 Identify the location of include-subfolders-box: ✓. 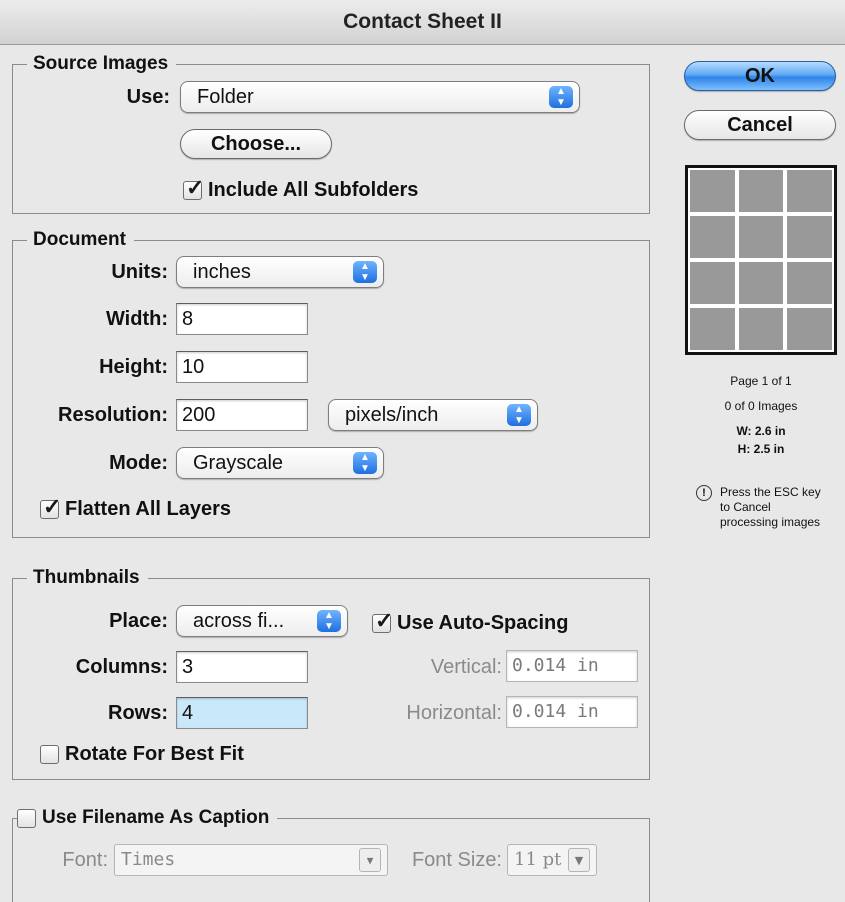
(193, 187).